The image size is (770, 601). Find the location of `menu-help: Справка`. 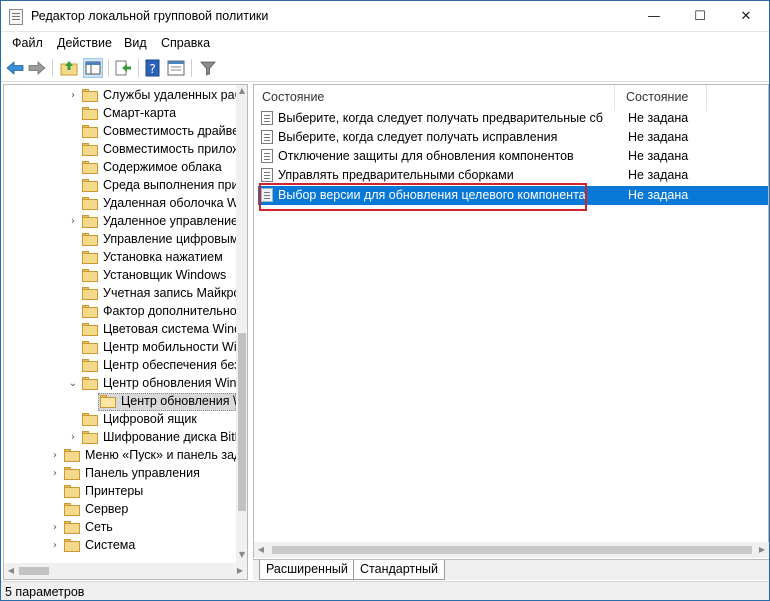

menu-help: Справка is located at coordinates (185, 43).